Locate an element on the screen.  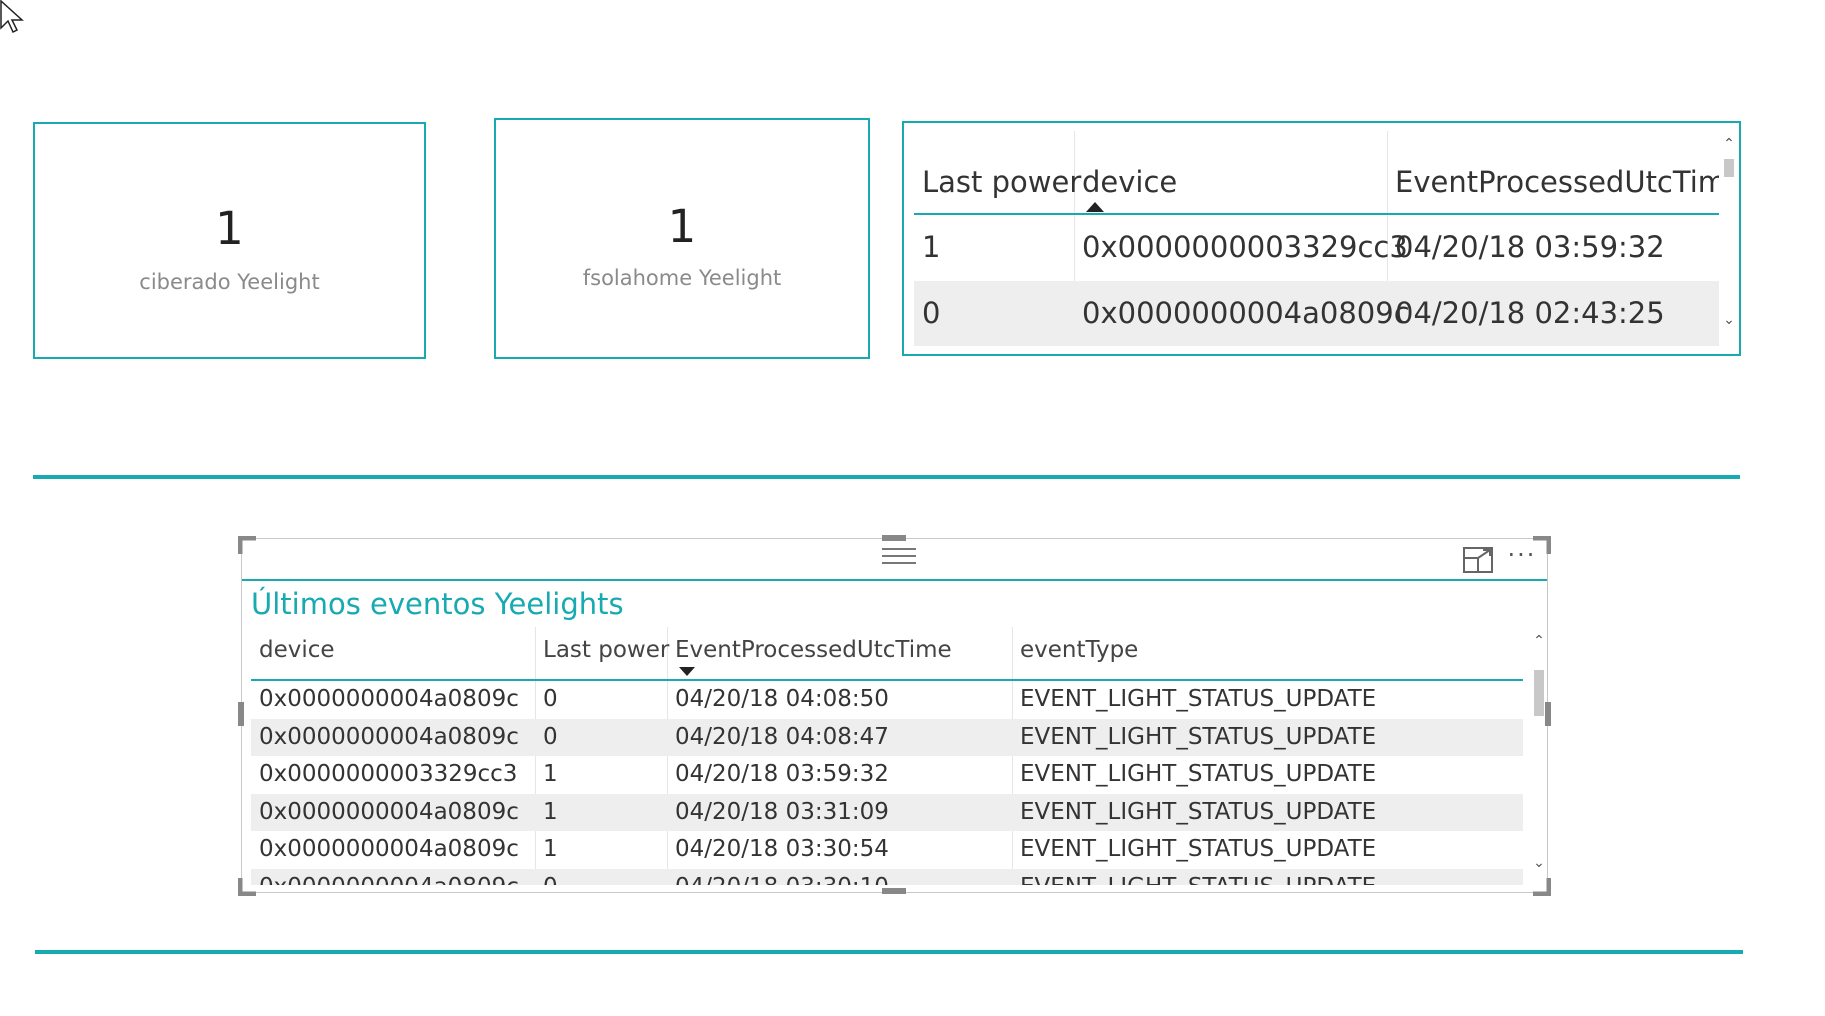
resize-handle-bottom is located at coordinates (894, 891).